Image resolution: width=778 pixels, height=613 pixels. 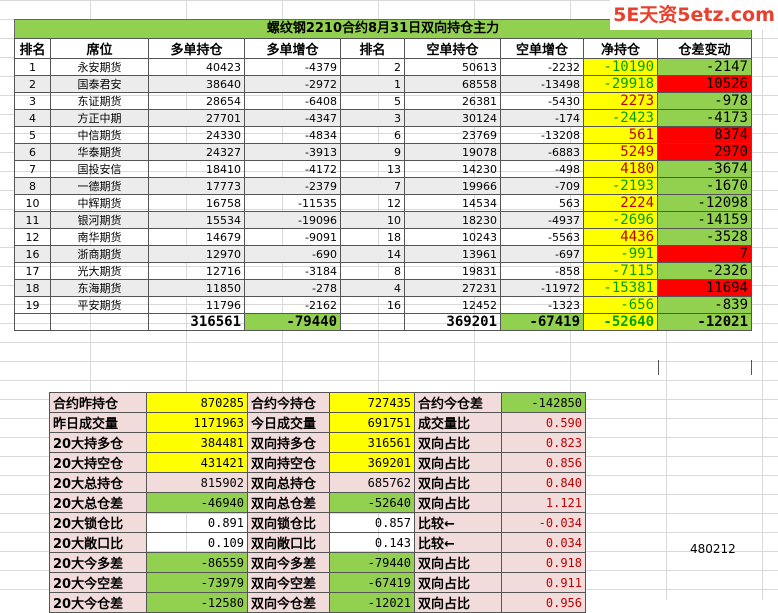 What do you see at coordinates (32, 101) in the screenshot?
I see `cell-rank: 3` at bounding box center [32, 101].